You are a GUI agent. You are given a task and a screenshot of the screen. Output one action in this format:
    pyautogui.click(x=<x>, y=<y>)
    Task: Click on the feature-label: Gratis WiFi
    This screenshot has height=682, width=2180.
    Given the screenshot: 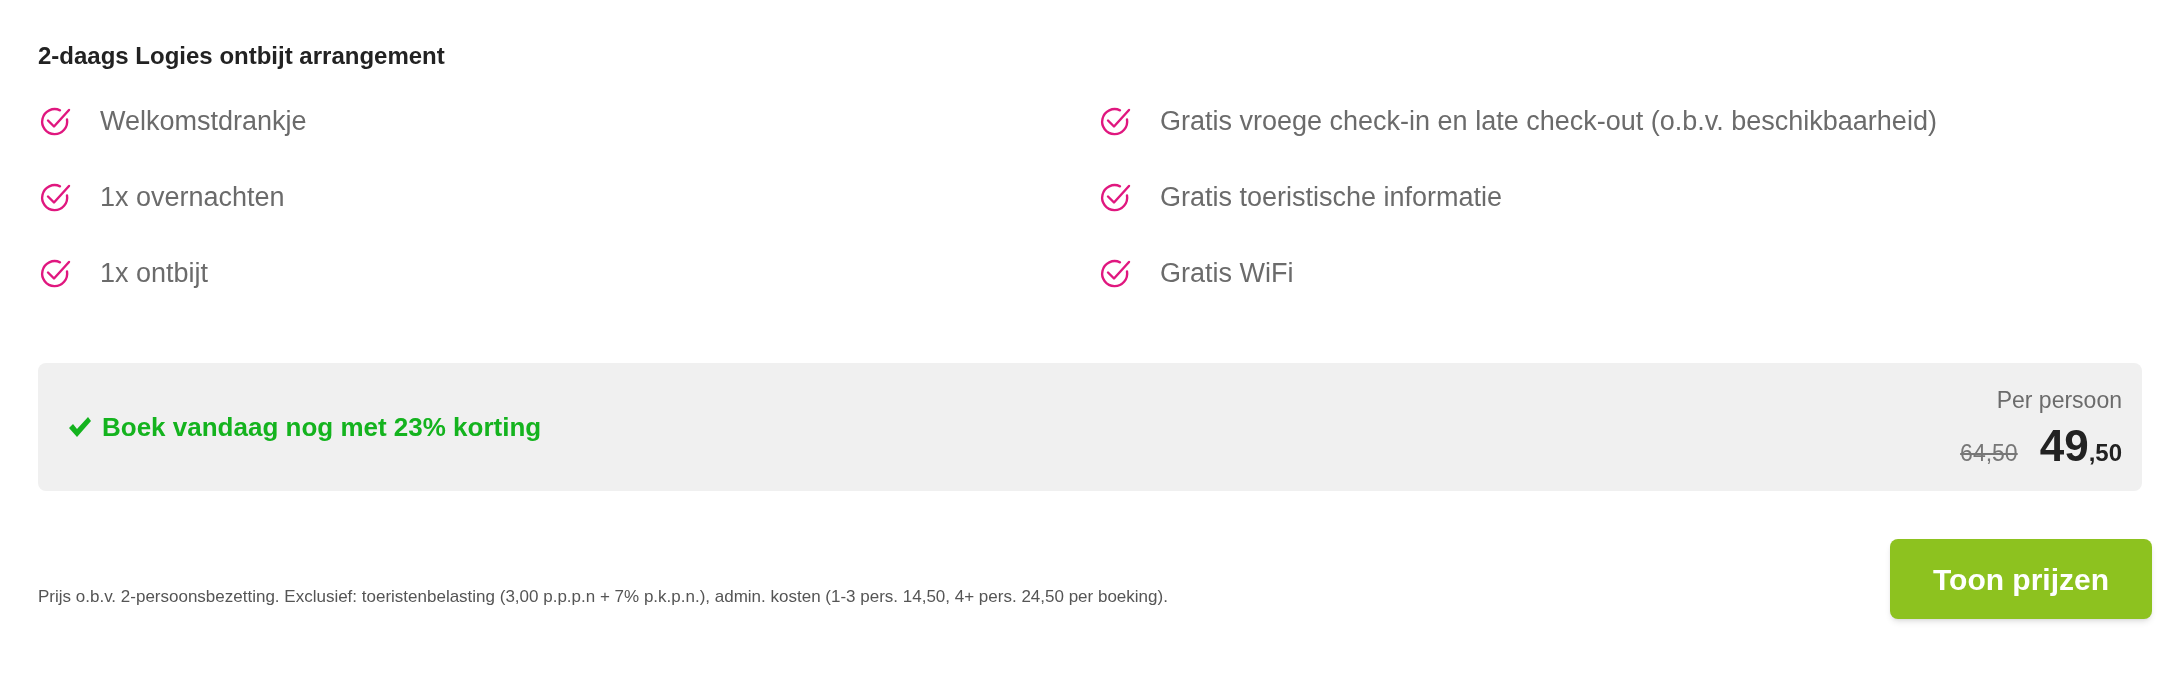 What is the action you would take?
    pyautogui.click(x=1227, y=273)
    